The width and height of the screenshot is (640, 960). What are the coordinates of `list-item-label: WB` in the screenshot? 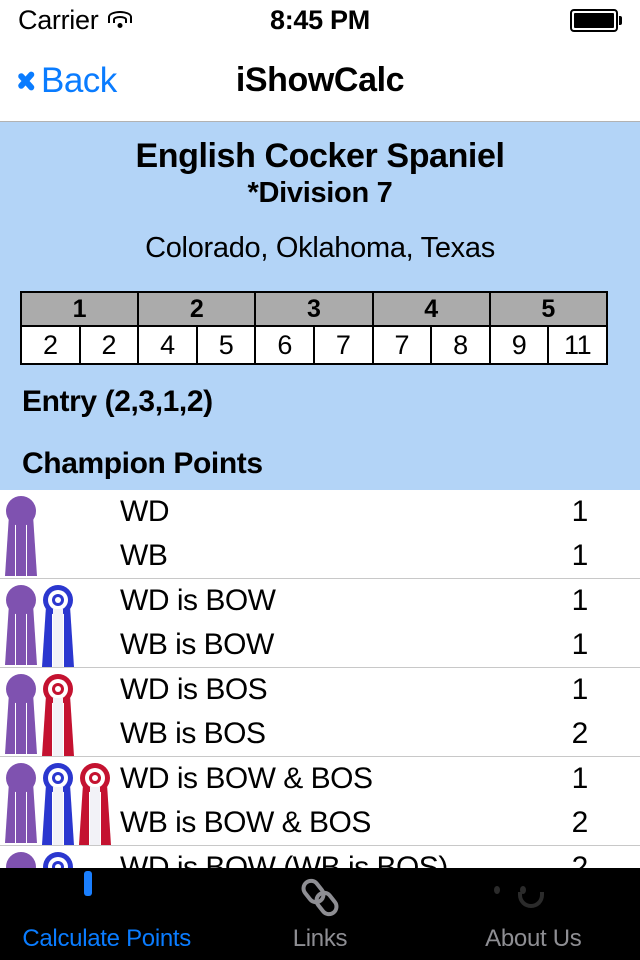 It's located at (144, 556).